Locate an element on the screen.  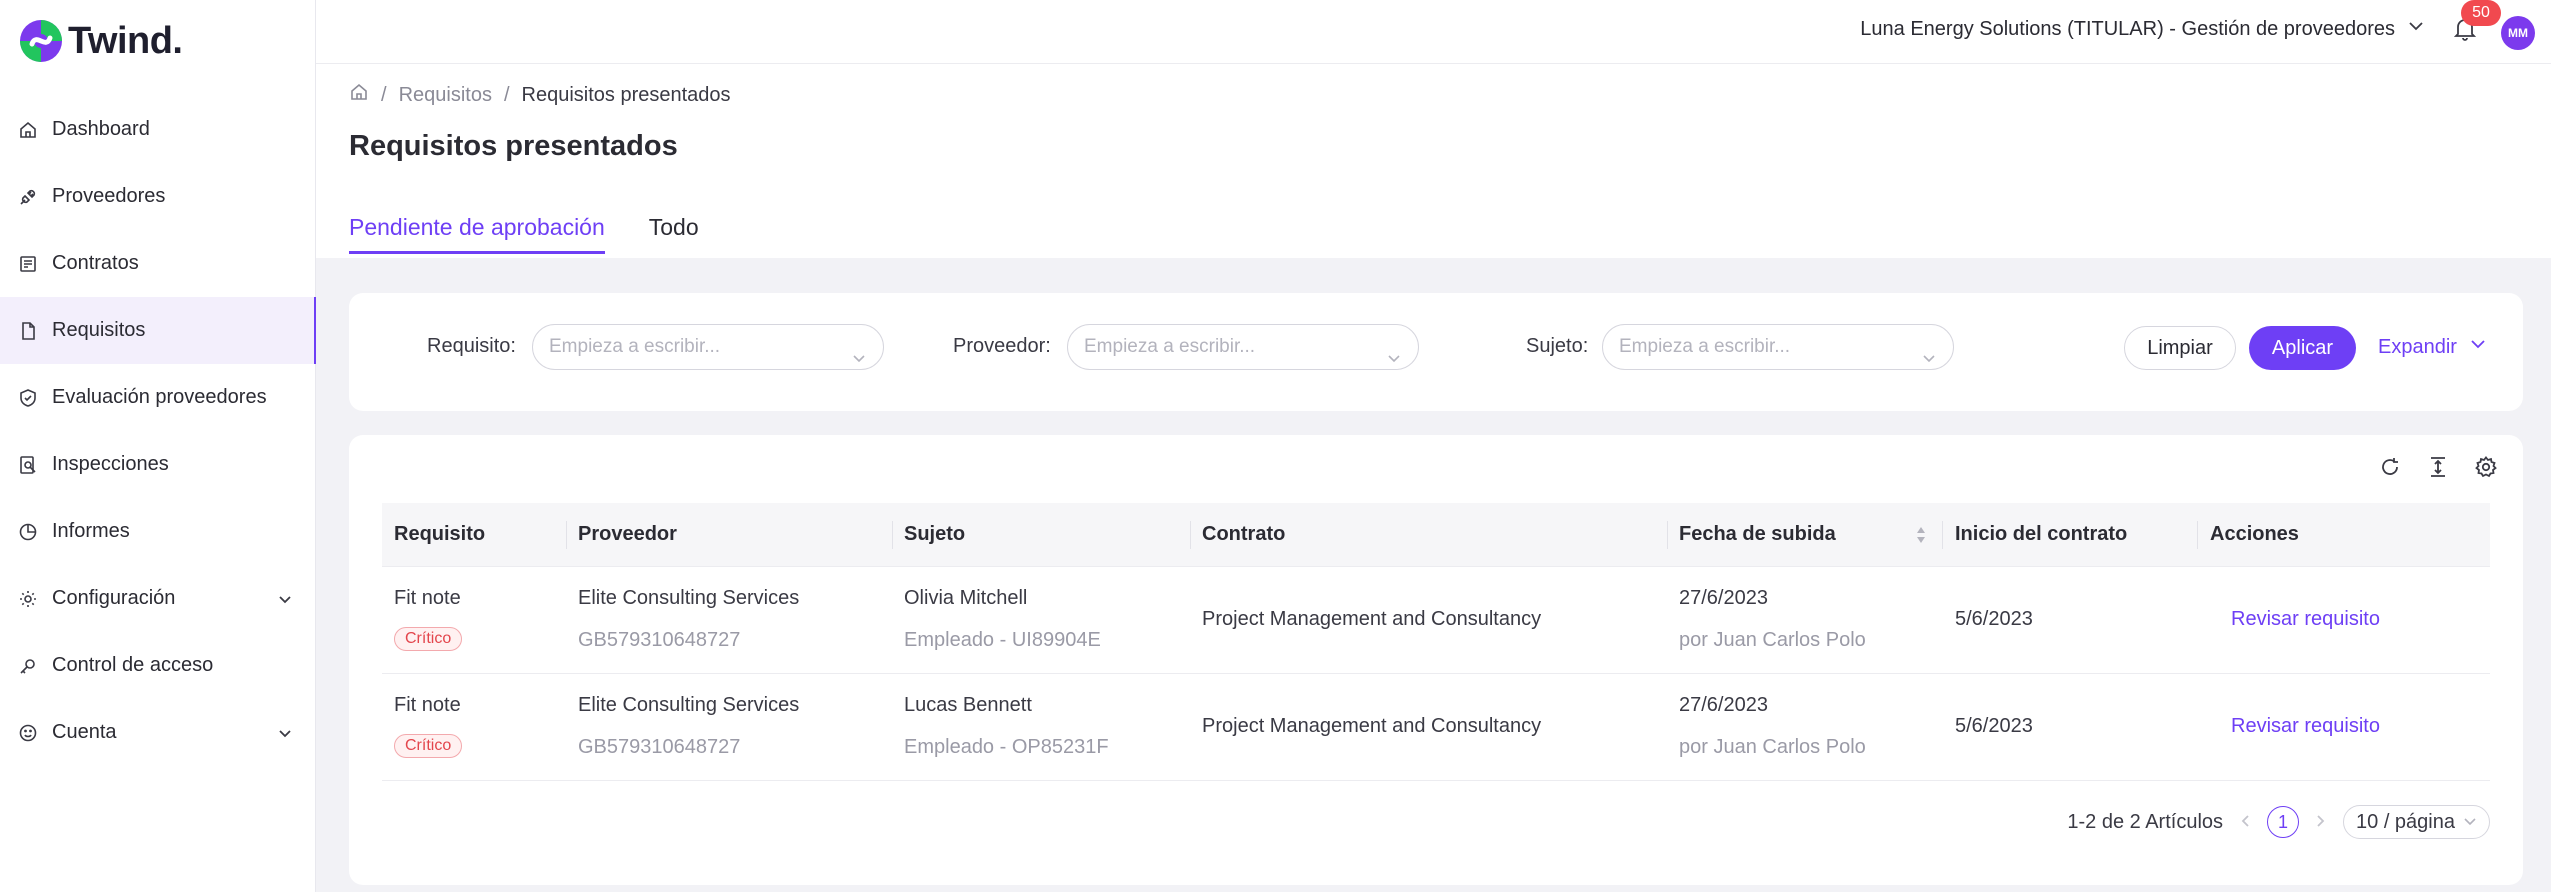
tab-todo: Todo is located at coordinates (674, 234).